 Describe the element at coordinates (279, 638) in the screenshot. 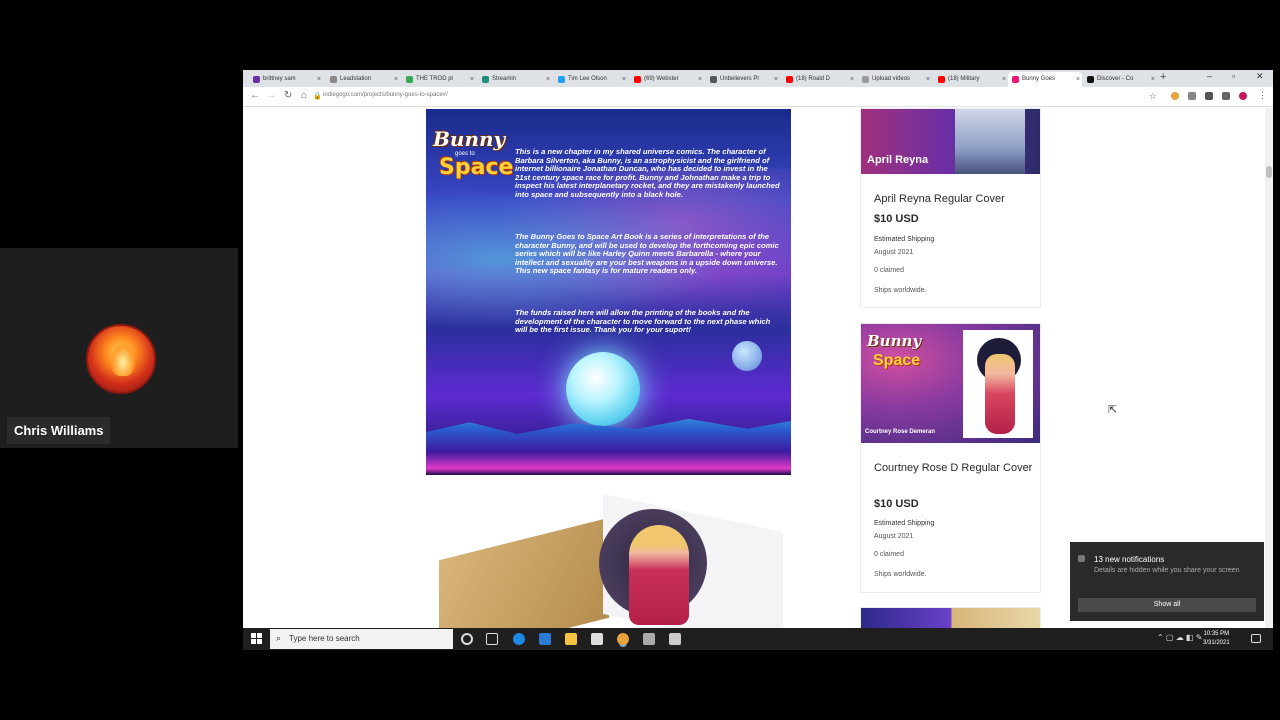

I see `search-icon: ⌕` at that location.